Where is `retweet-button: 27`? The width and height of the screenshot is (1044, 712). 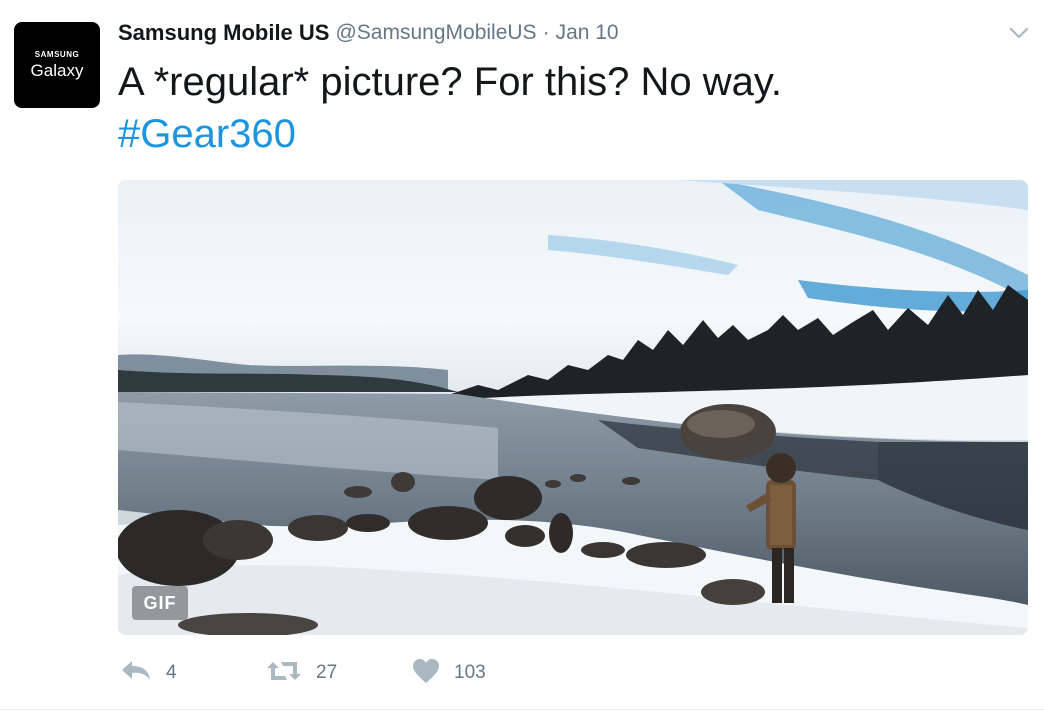 retweet-button: 27 is located at coordinates (339, 673).